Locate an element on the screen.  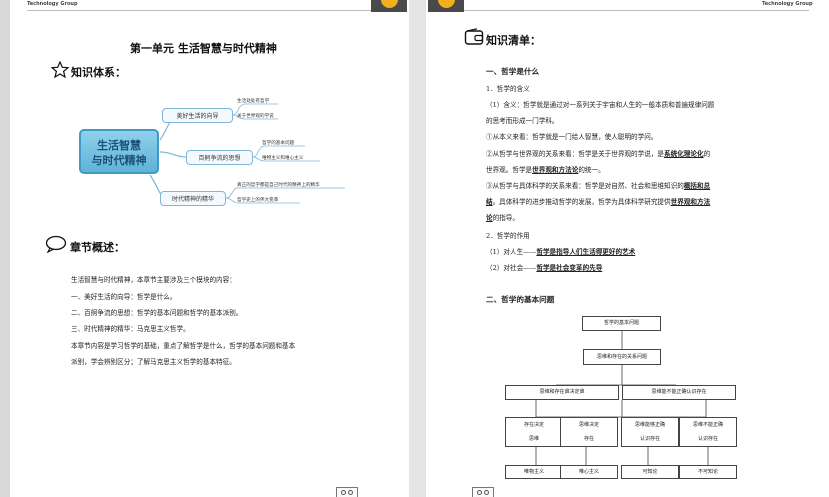
flow-level3-b: 思维能不能正确认识存在 is located at coordinates (679, 392).